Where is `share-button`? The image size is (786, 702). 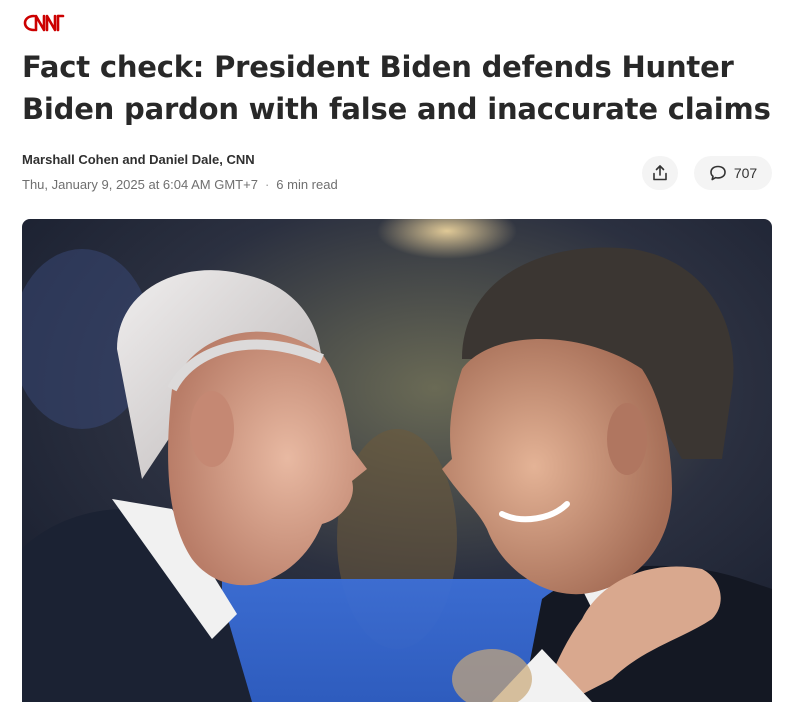
share-button is located at coordinates (660, 173).